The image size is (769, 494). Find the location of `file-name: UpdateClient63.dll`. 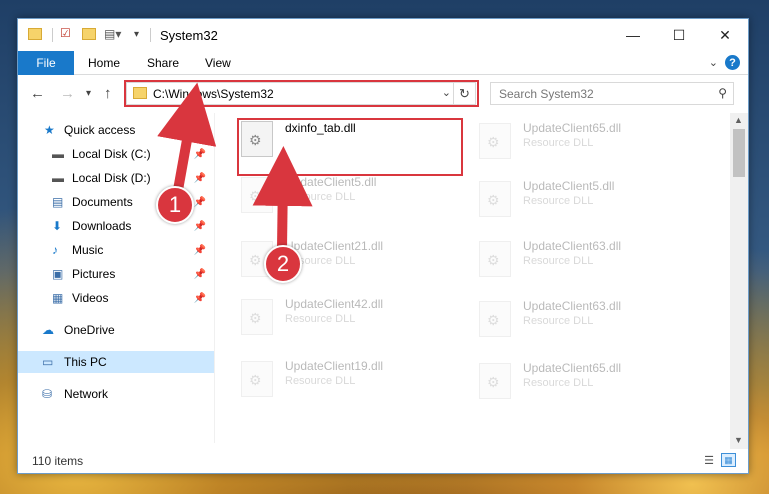

file-name: UpdateClient63.dll is located at coordinates (572, 246).